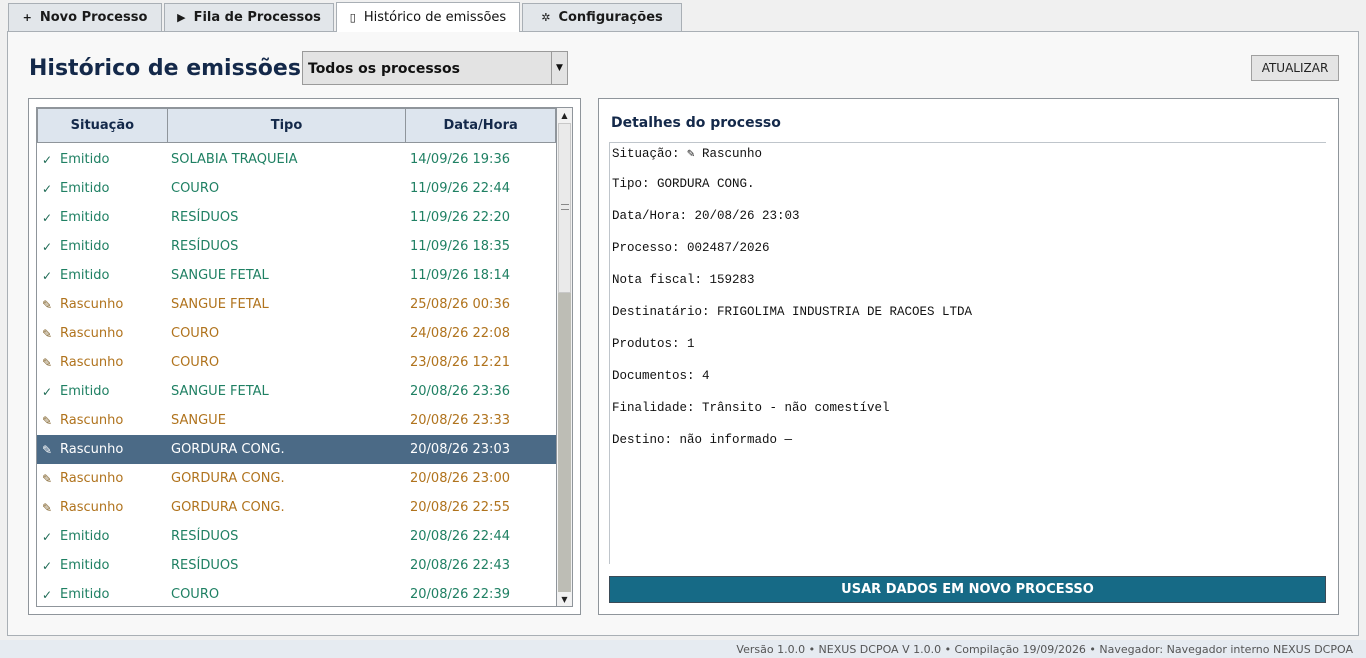 Image resolution: width=1366 pixels, height=658 pixels. Describe the element at coordinates (198, 420) in the screenshot. I see `row-type: SANGUE` at that location.